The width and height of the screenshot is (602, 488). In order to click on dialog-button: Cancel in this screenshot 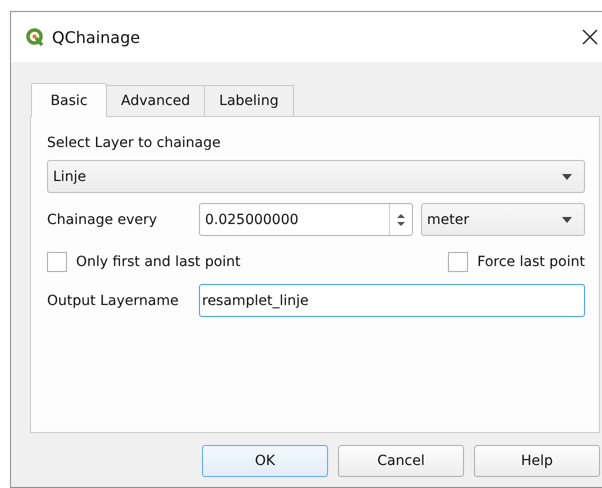, I will do `click(401, 461)`.